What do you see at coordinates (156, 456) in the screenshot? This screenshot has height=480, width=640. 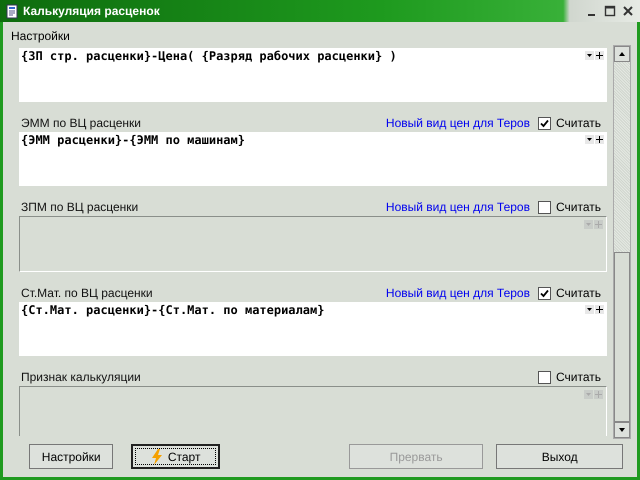 I see `lightning-icon` at bounding box center [156, 456].